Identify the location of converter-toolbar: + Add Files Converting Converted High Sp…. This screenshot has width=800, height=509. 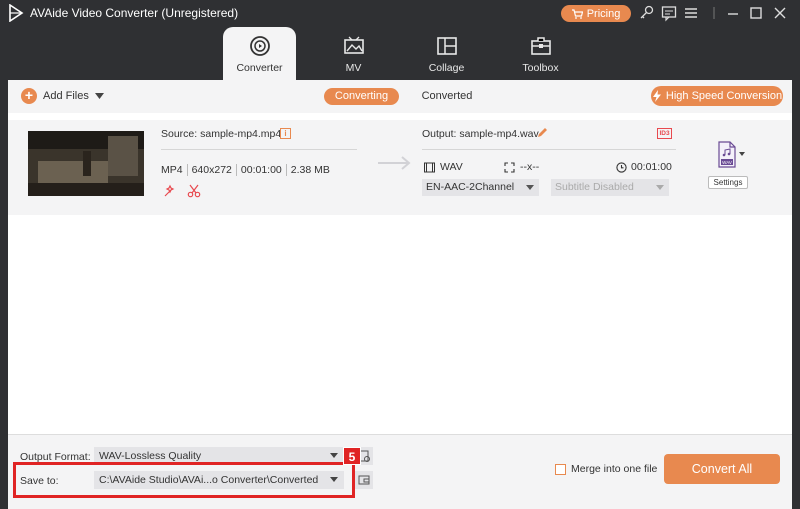
(400, 96).